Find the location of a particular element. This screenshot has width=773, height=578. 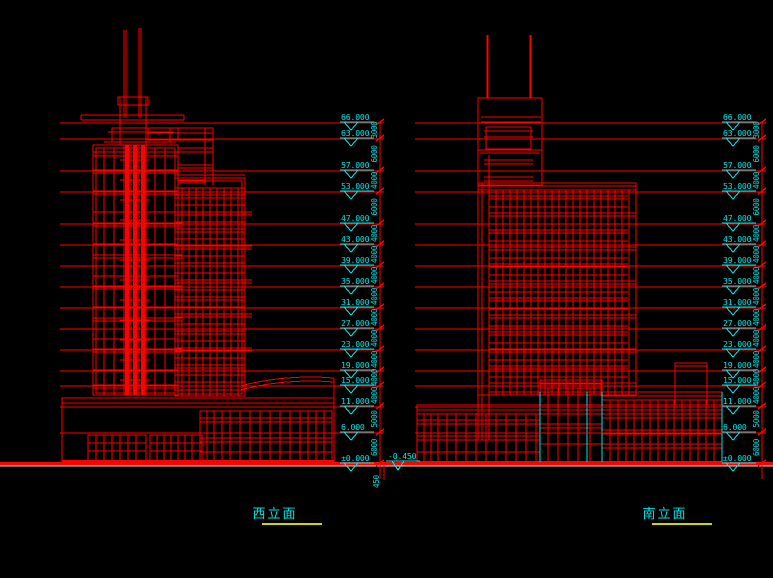

offset-dimension-value: 450 is located at coordinates (376, 481).